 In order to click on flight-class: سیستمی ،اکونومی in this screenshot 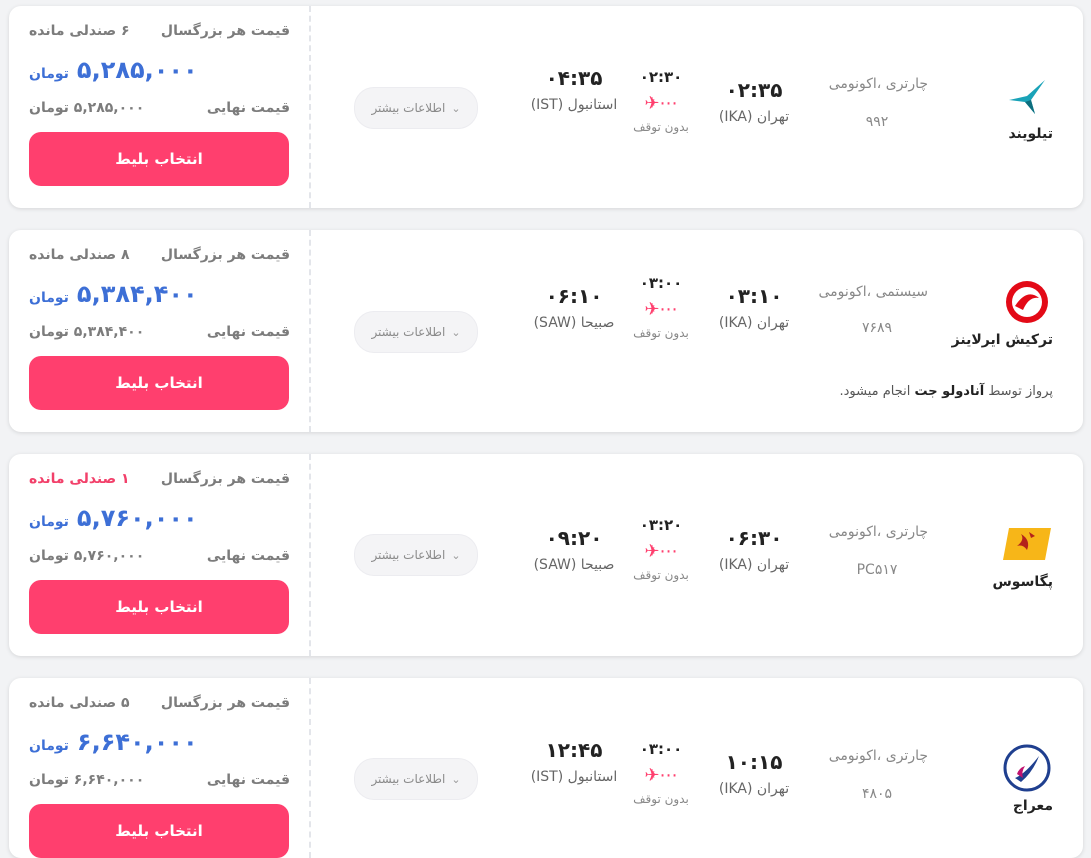, I will do `click(873, 292)`.